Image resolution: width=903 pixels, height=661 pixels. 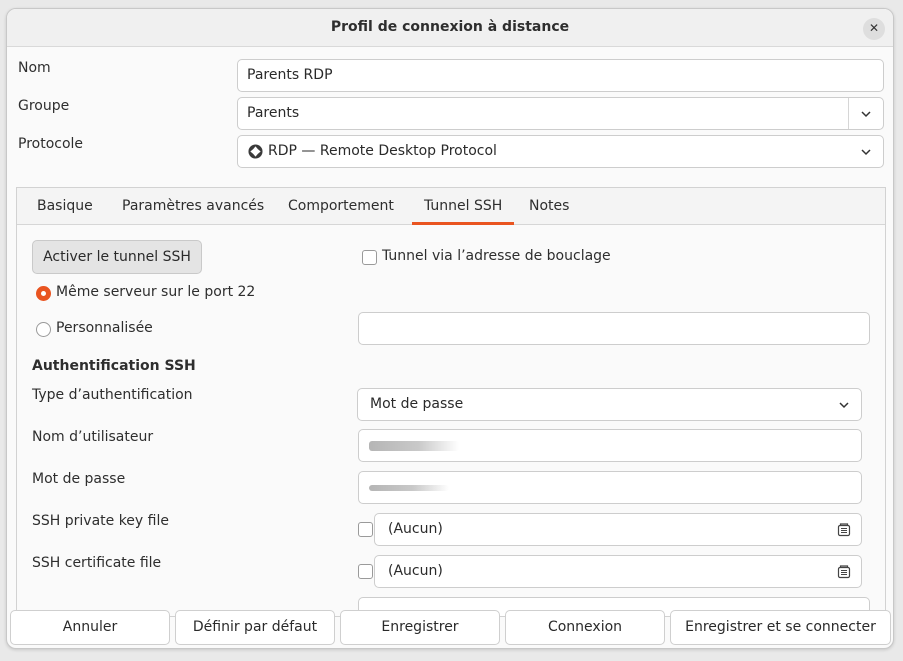 I want to click on save-and-connect-button: Enregistrer et se connecter, so click(x=780, y=627).